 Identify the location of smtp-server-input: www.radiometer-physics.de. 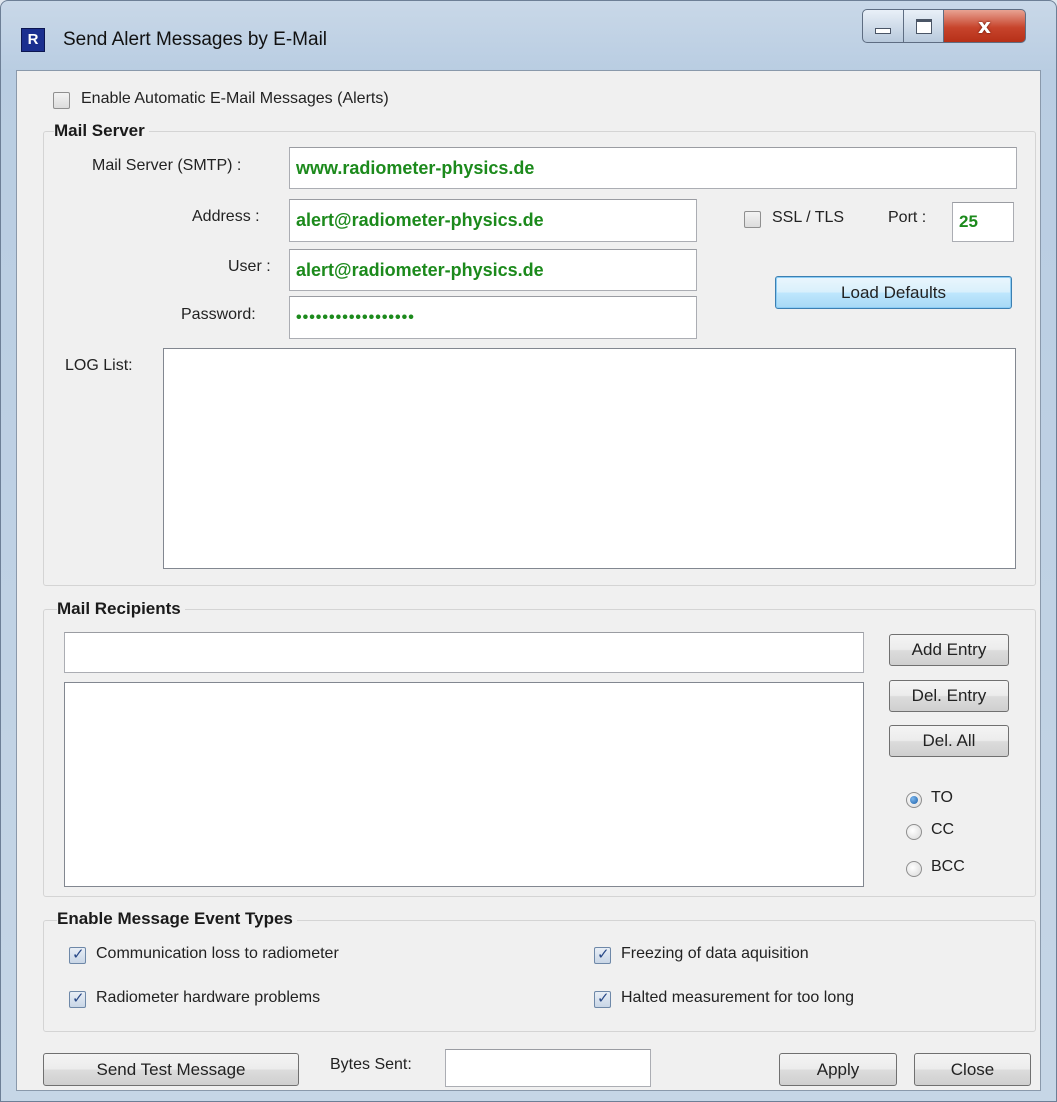
(653, 168).